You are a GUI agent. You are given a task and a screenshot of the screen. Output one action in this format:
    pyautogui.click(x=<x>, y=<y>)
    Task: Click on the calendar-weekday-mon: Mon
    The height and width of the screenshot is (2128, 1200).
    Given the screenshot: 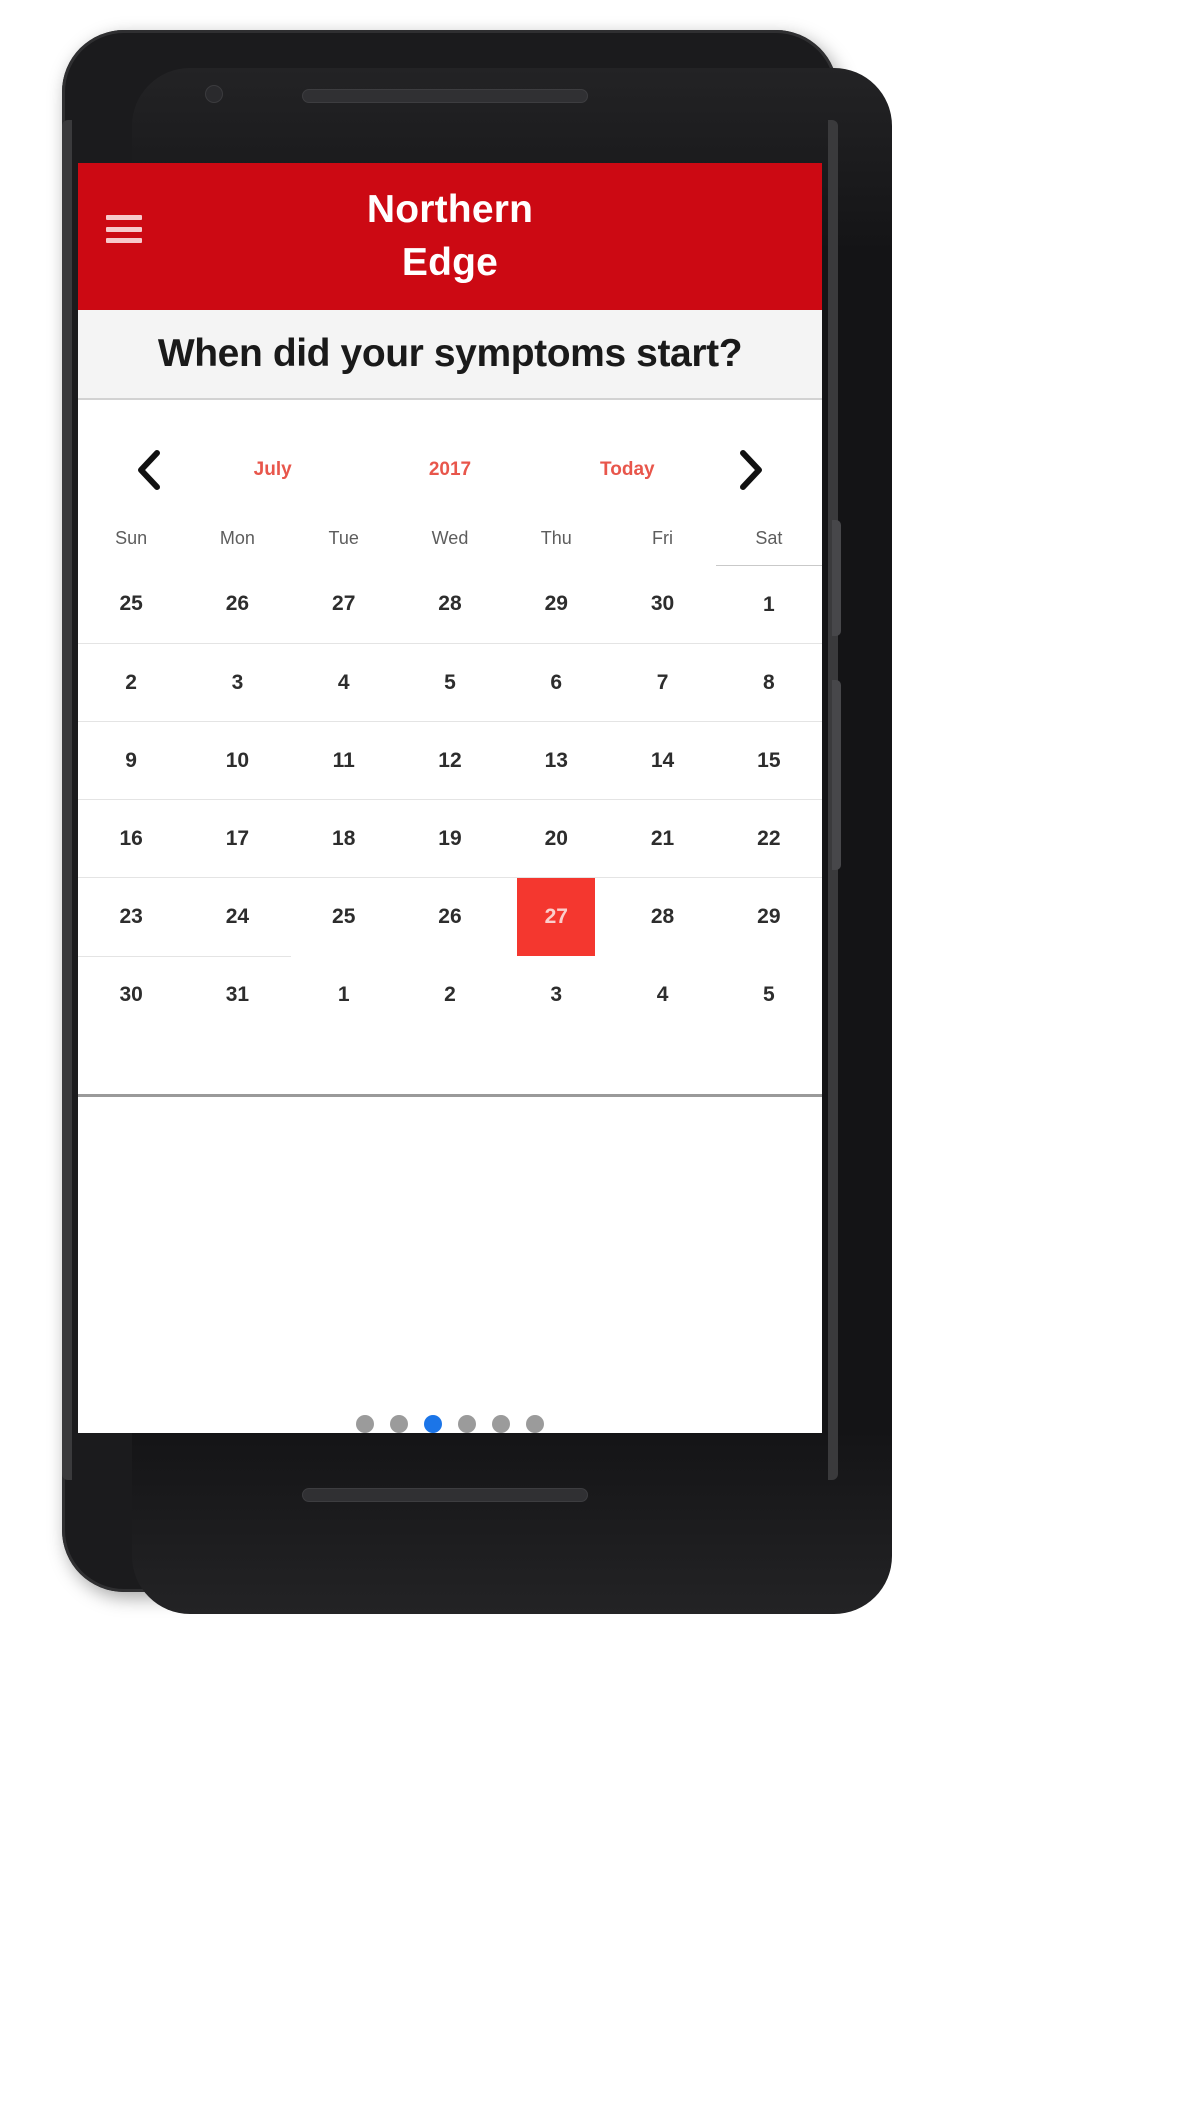 What is the action you would take?
    pyautogui.click(x=237, y=538)
    